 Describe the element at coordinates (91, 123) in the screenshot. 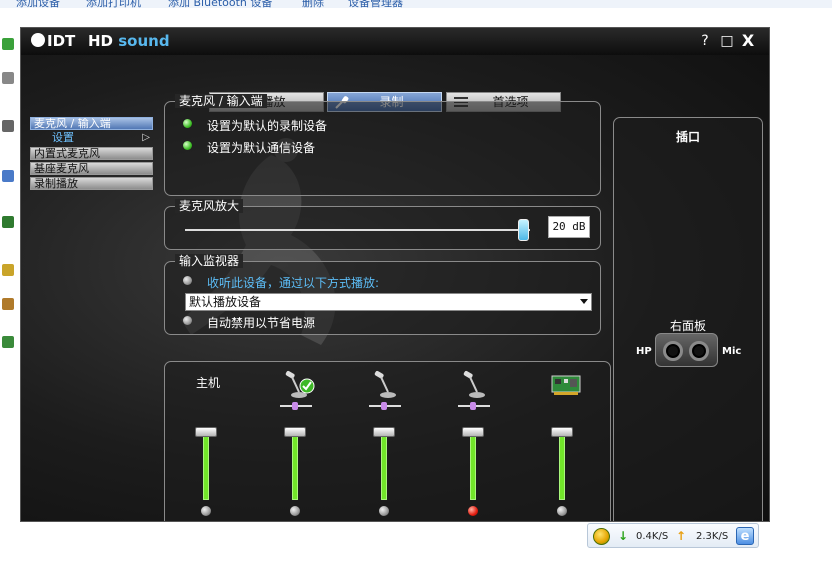

I see `sidebar-item-mic-input: 麦克风 / 输入端` at that location.